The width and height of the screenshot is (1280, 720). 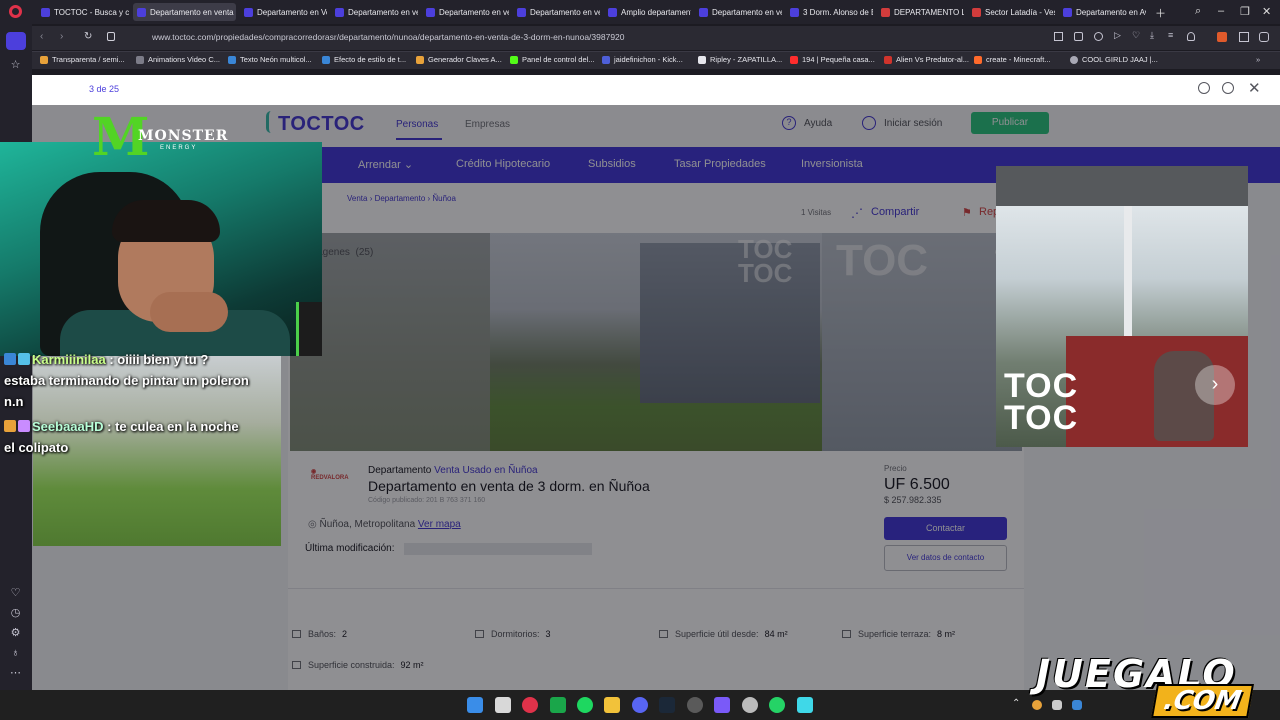 I want to click on spotify-icon, so click(x=585, y=705).